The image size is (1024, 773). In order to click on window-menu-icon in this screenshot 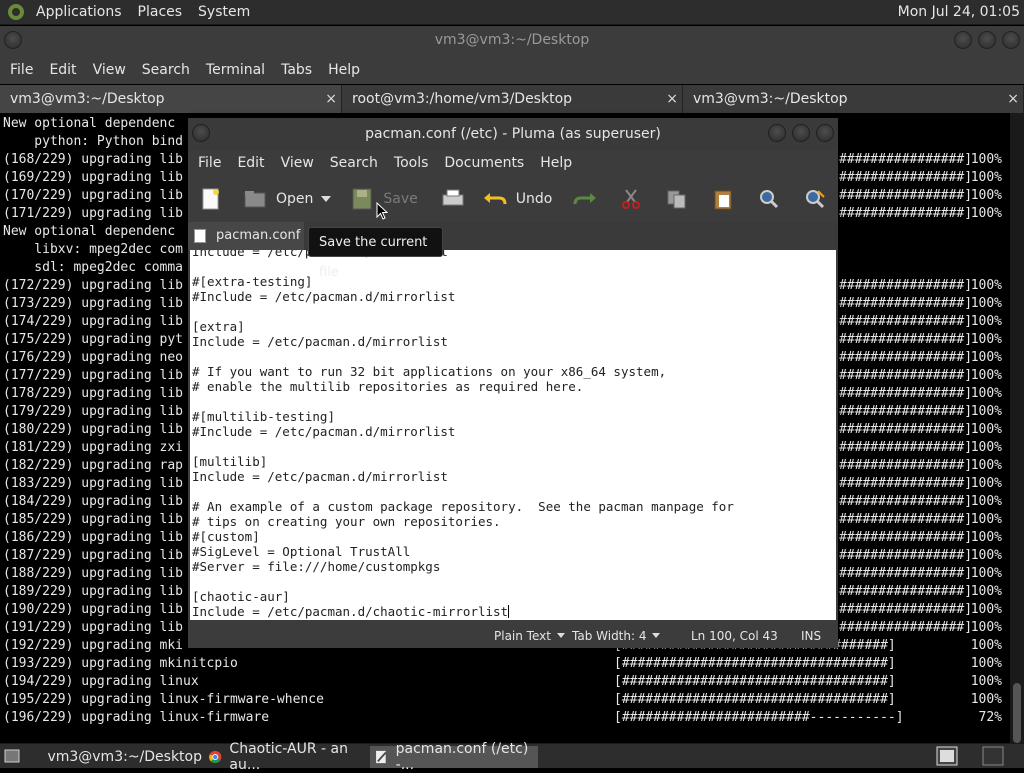, I will do `click(201, 133)`.